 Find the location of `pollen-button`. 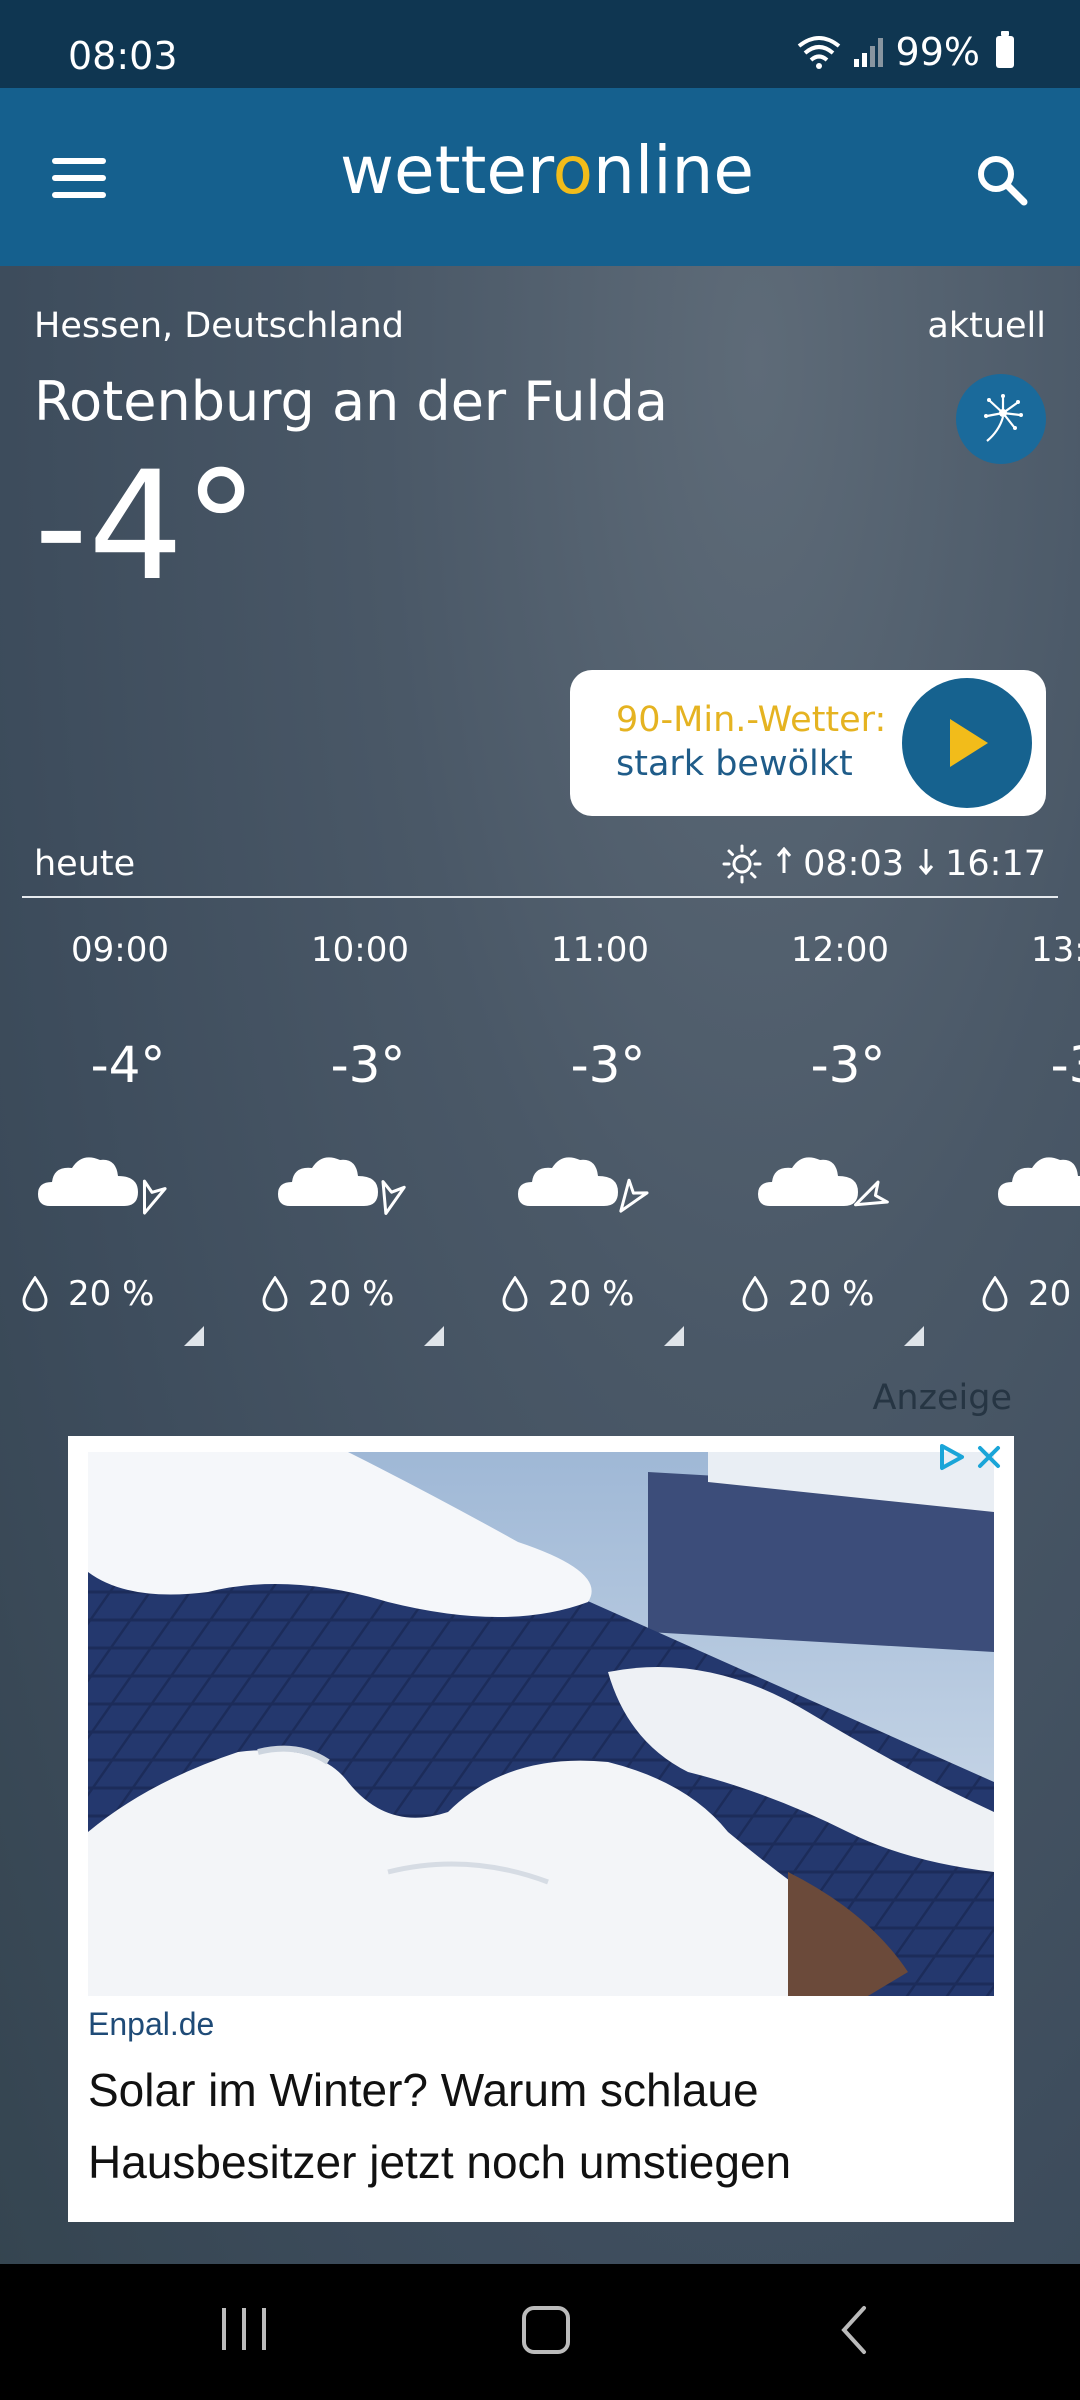

pollen-button is located at coordinates (1001, 419).